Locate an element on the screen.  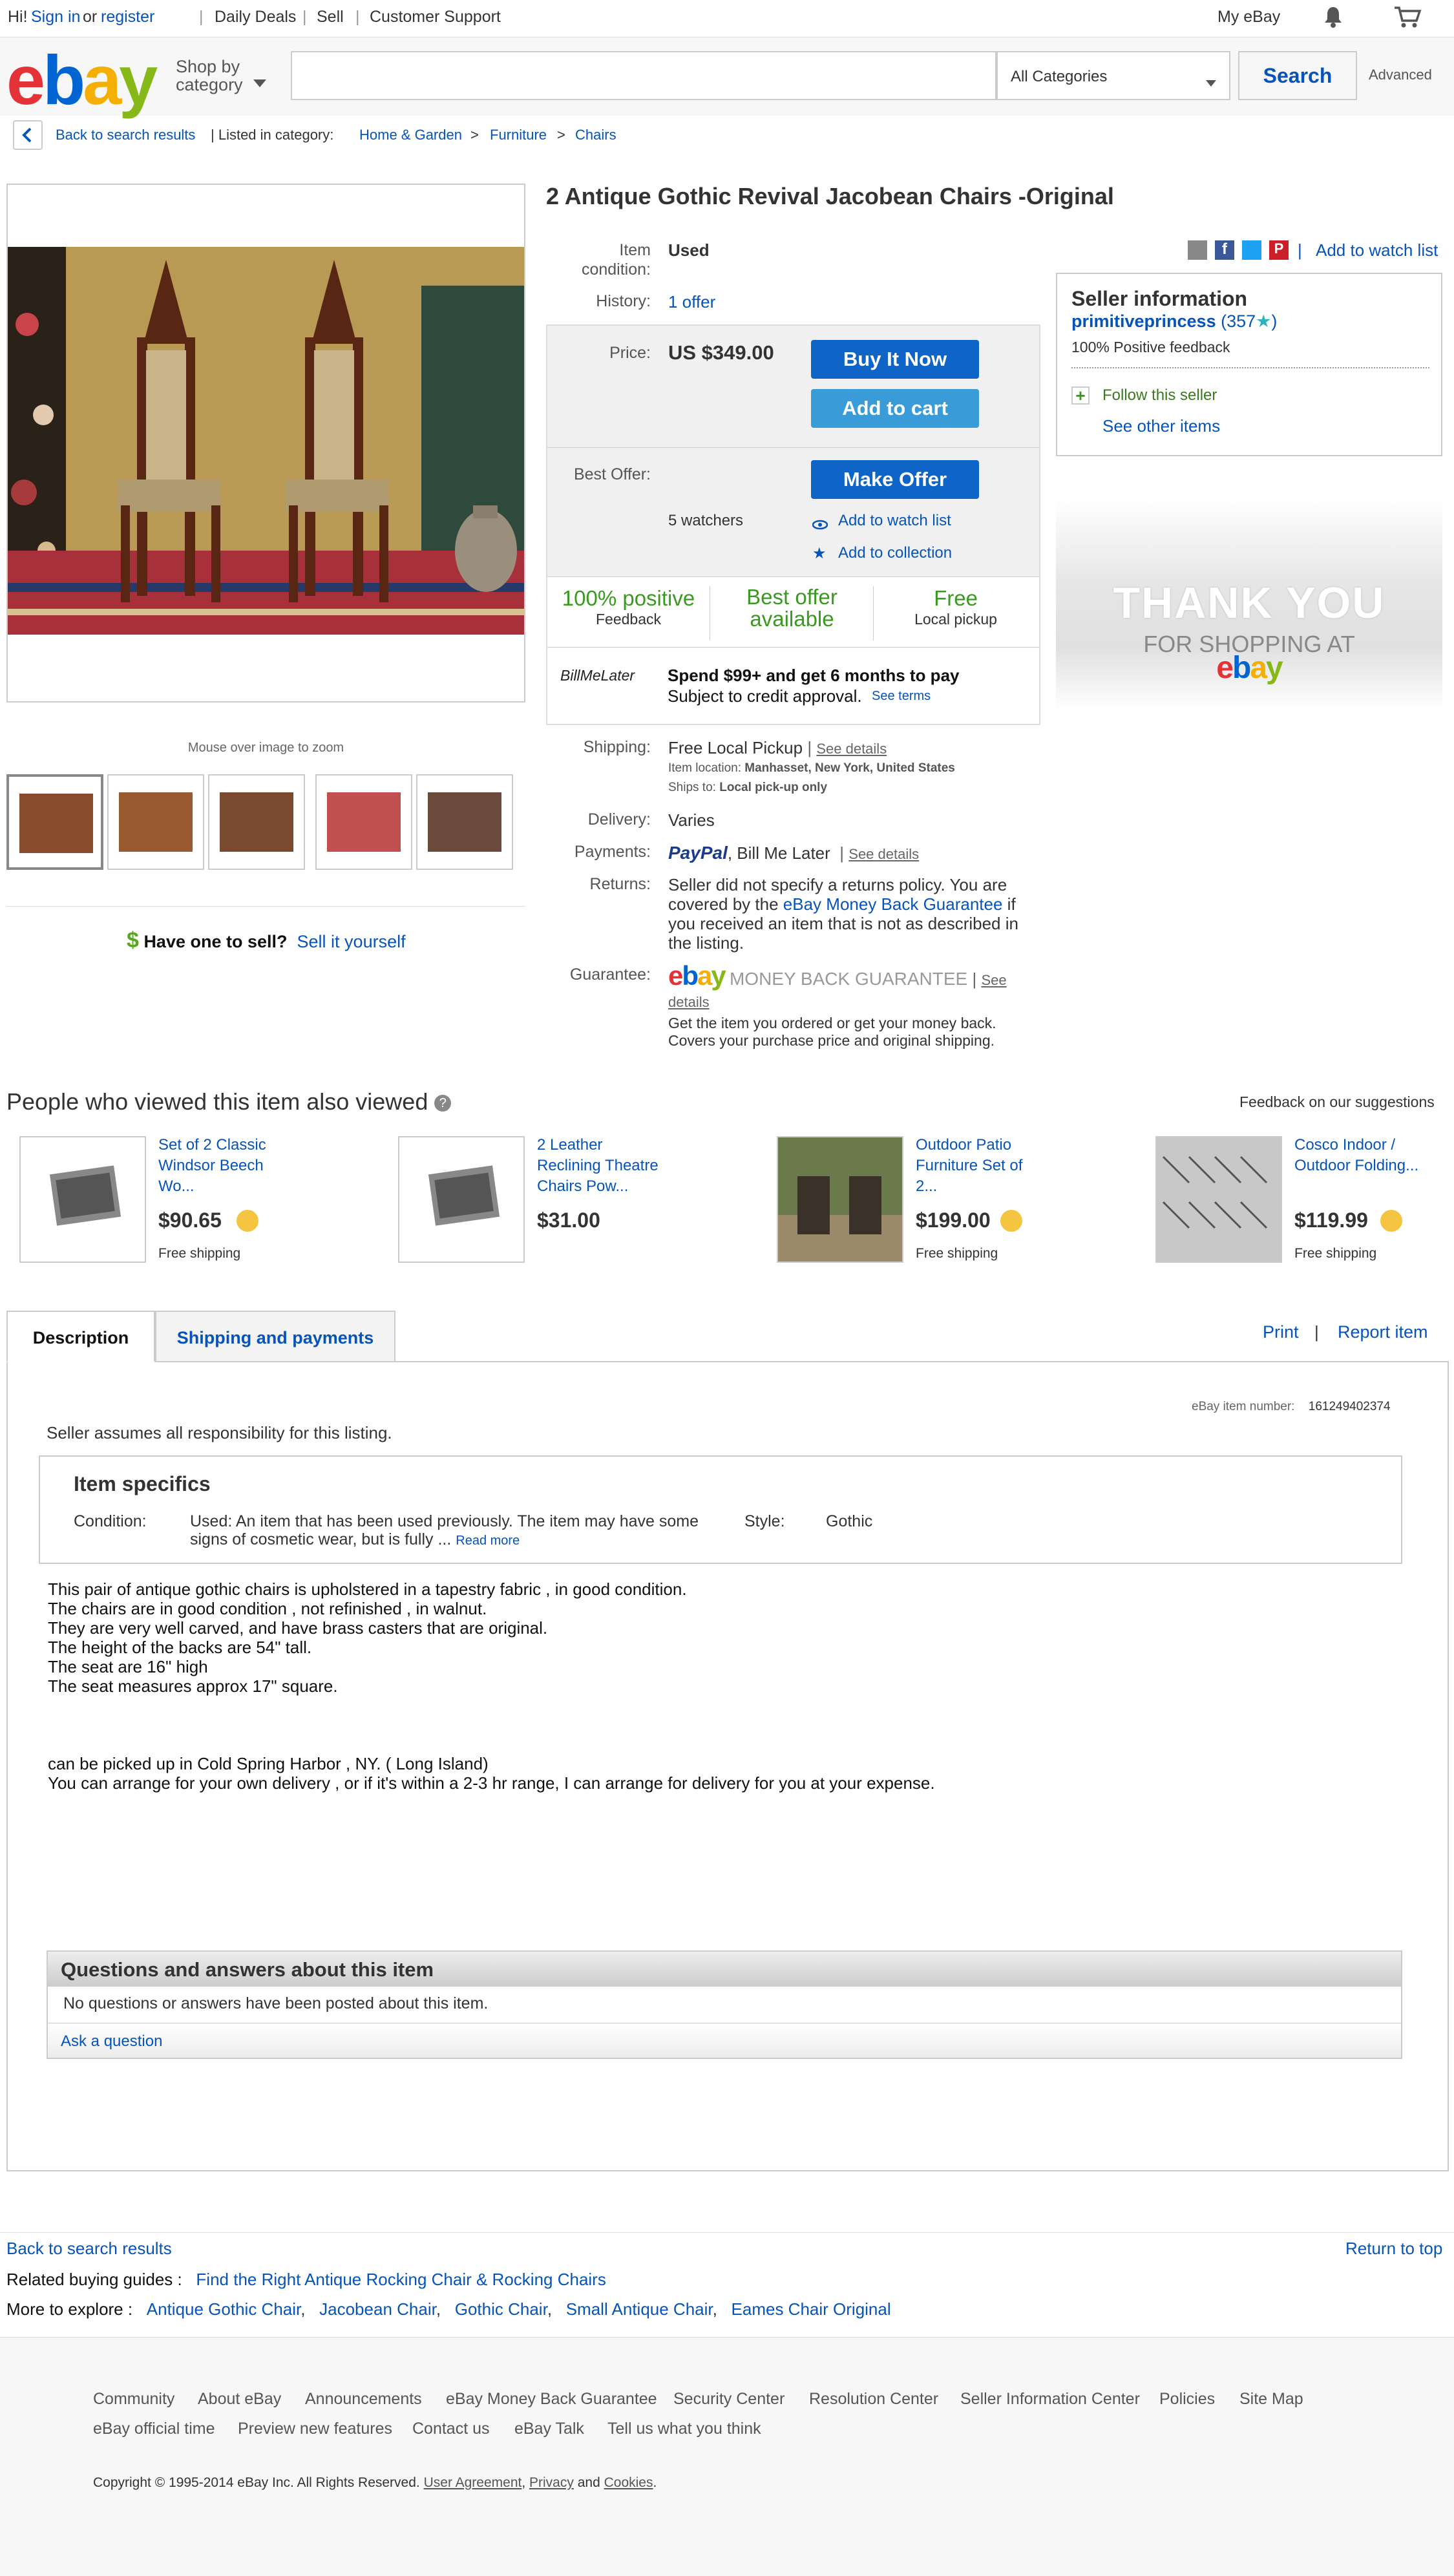
seller-name-link: primitiveprincess is located at coordinates (1143, 321).